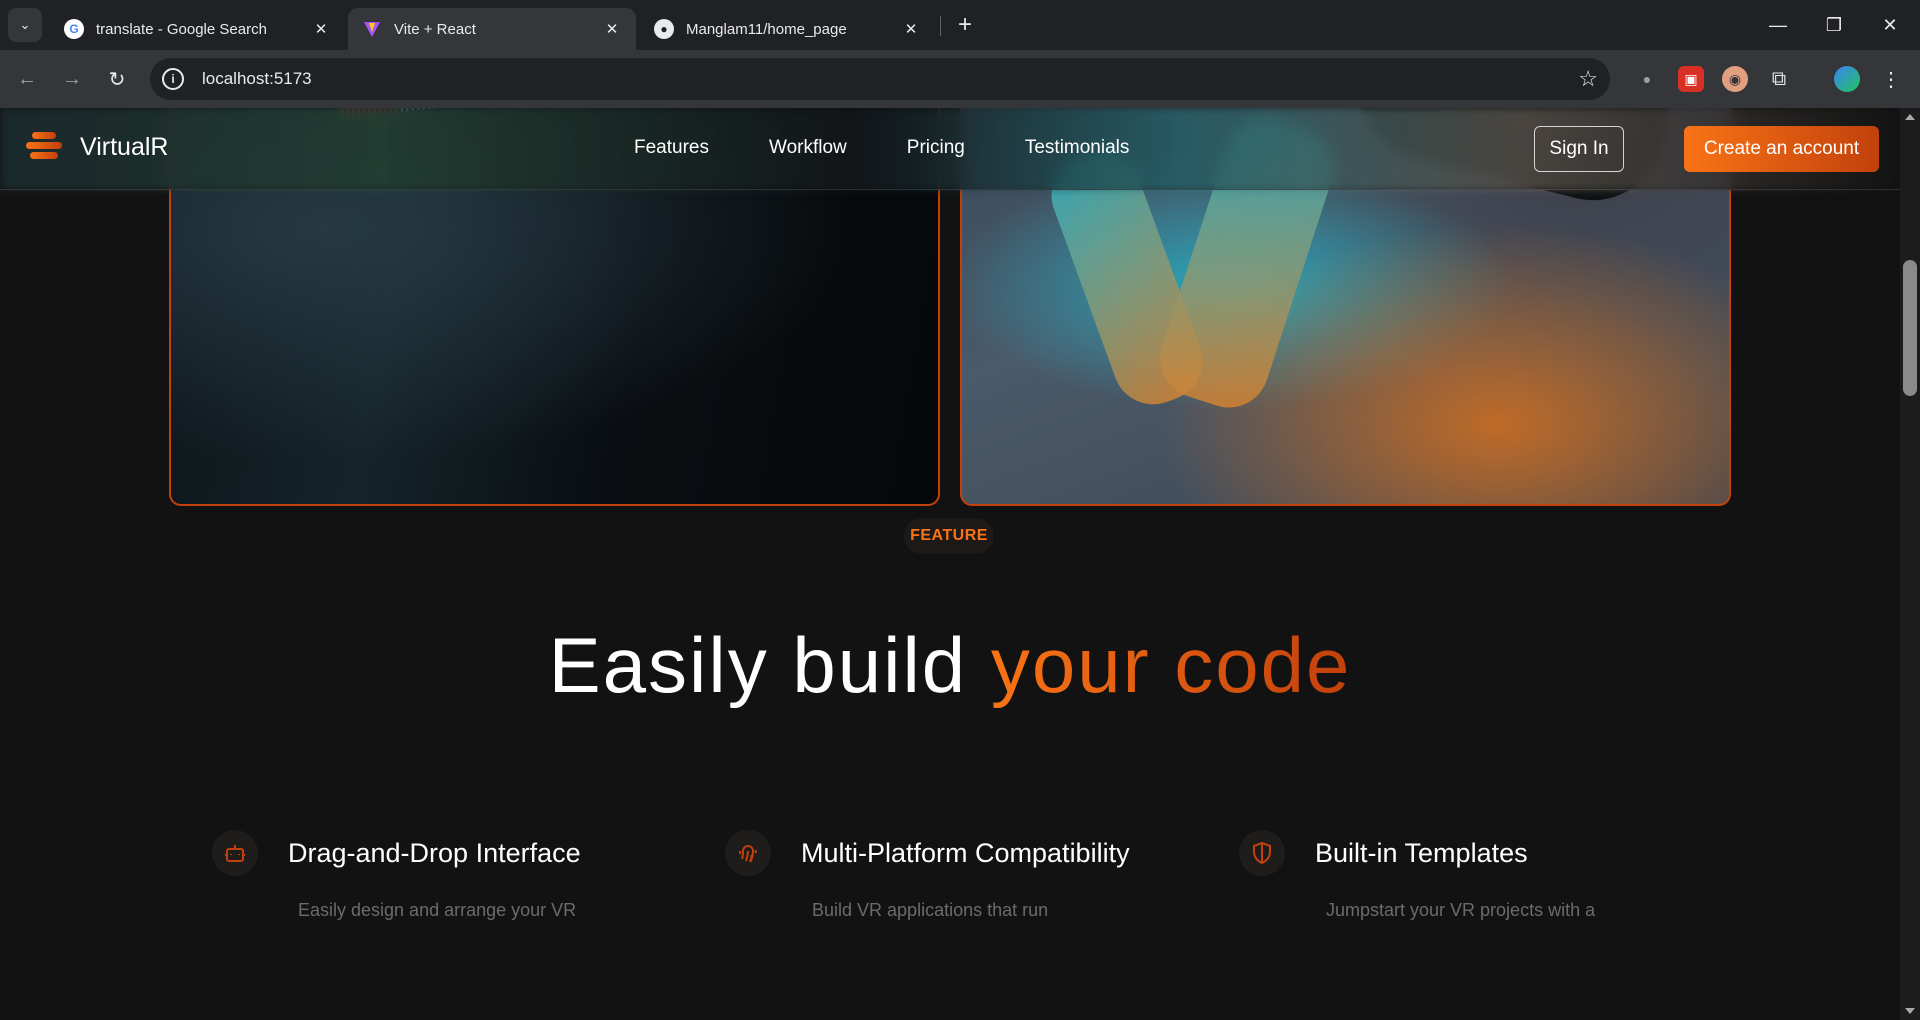 Image resolution: width=1920 pixels, height=1020 pixels. What do you see at coordinates (1691, 79) in the screenshot?
I see `extension-icon: ▣` at bounding box center [1691, 79].